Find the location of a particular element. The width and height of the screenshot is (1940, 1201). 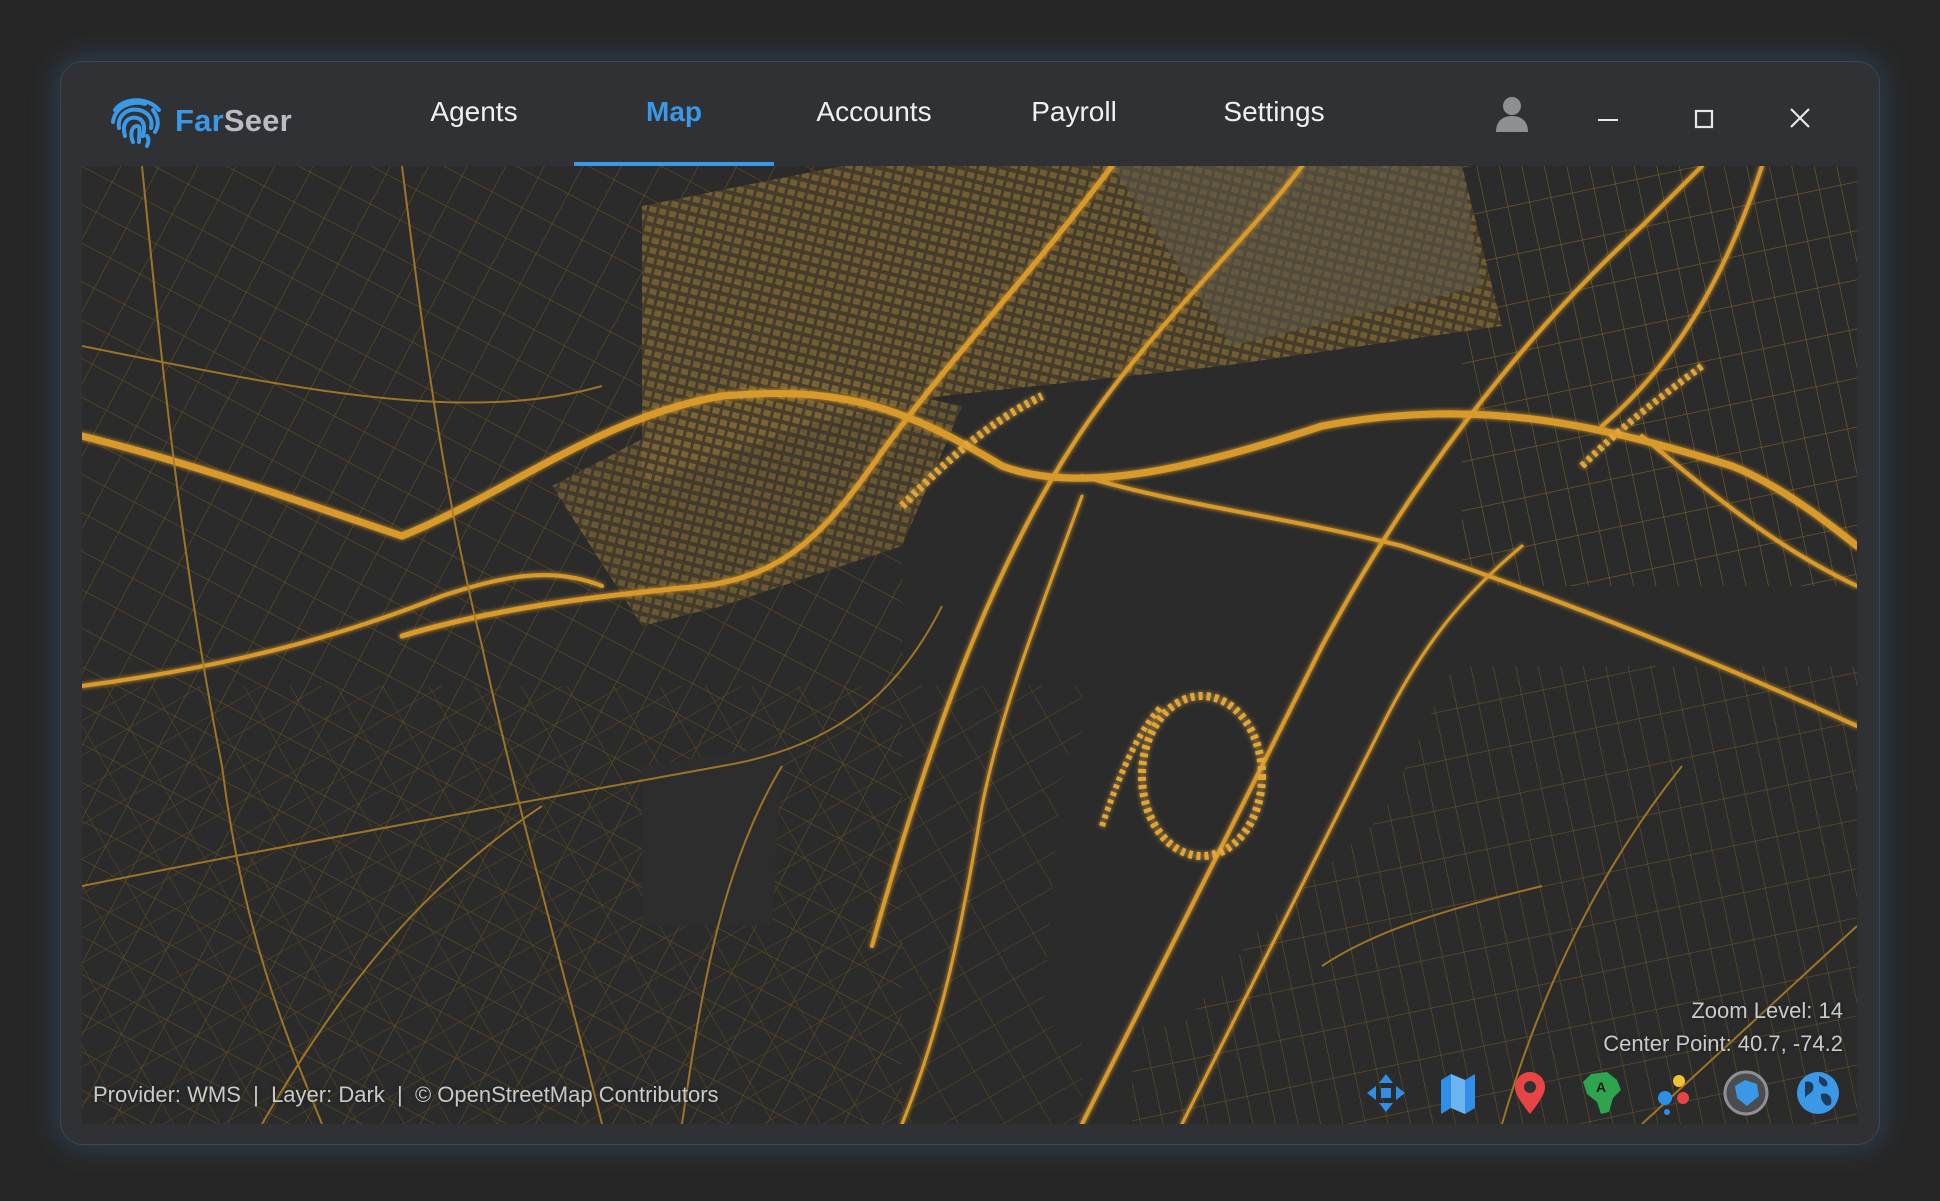

user-account-button is located at coordinates (1512, 114).